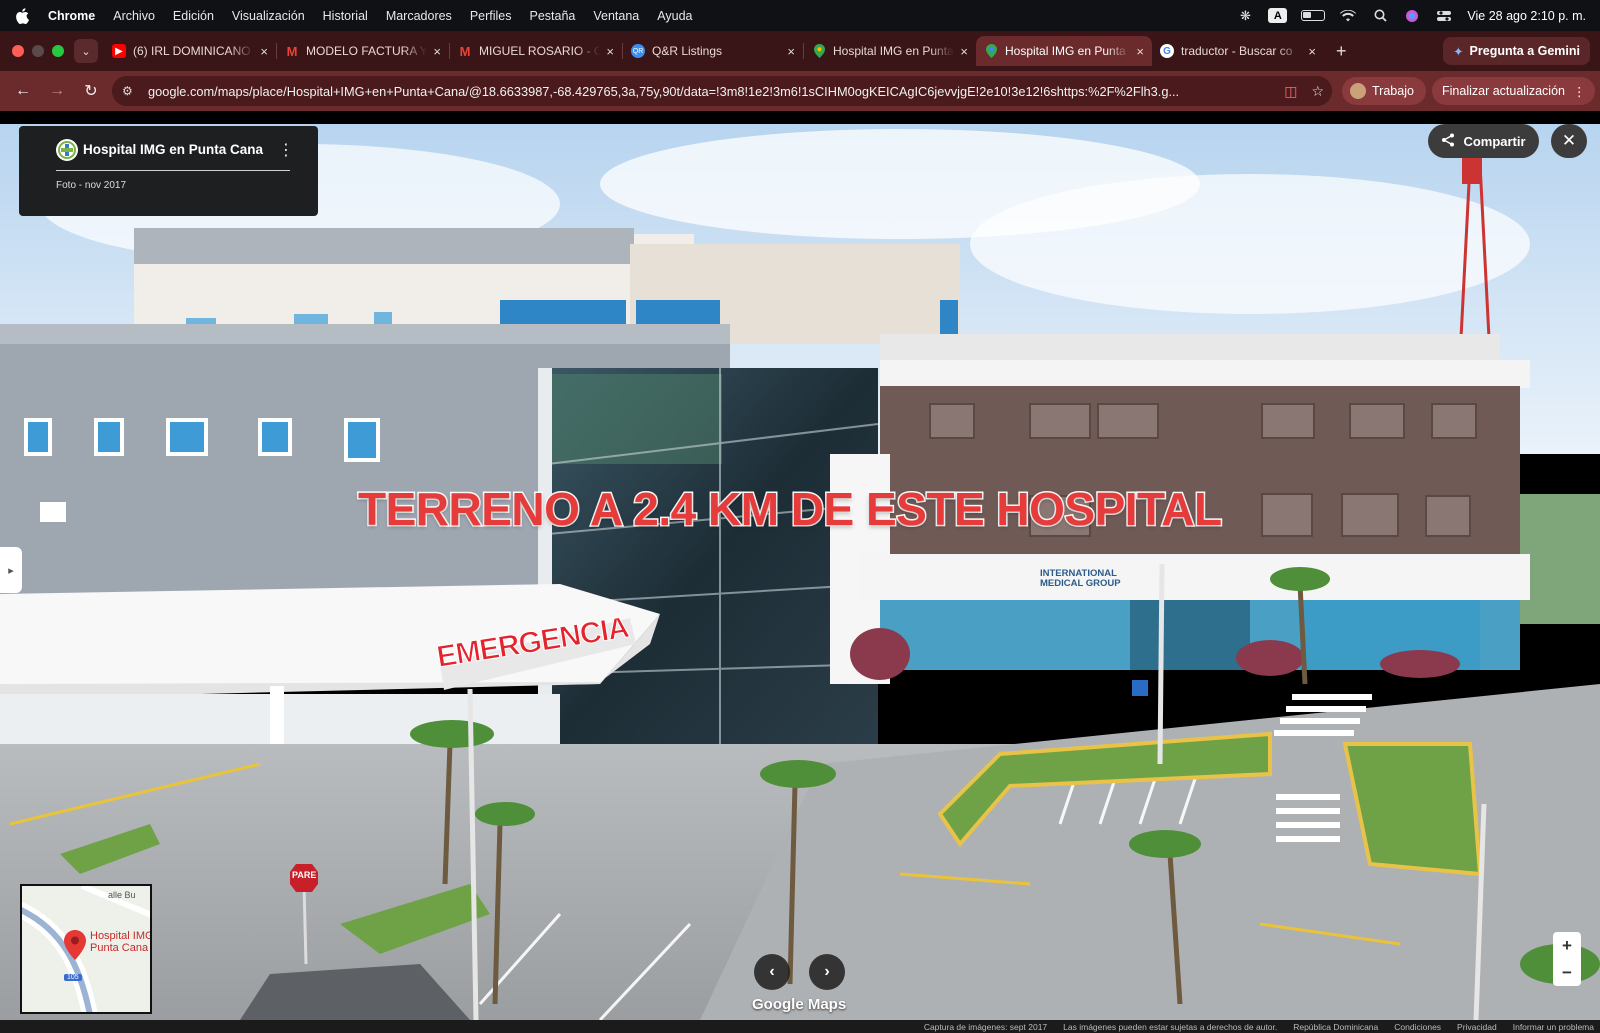 The width and height of the screenshot is (1600, 1033). I want to click on window-minimize-button, so click(38, 51).